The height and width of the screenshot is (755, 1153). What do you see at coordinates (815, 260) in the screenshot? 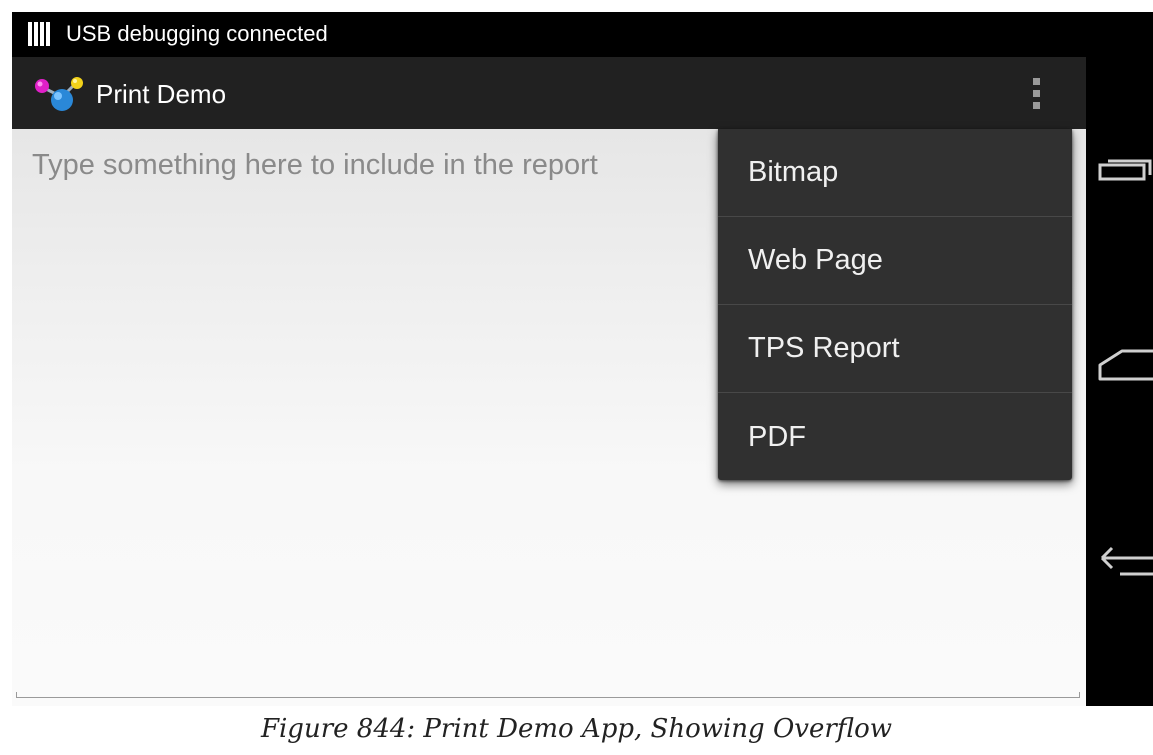
I see `menu-item-label: Web Page` at bounding box center [815, 260].